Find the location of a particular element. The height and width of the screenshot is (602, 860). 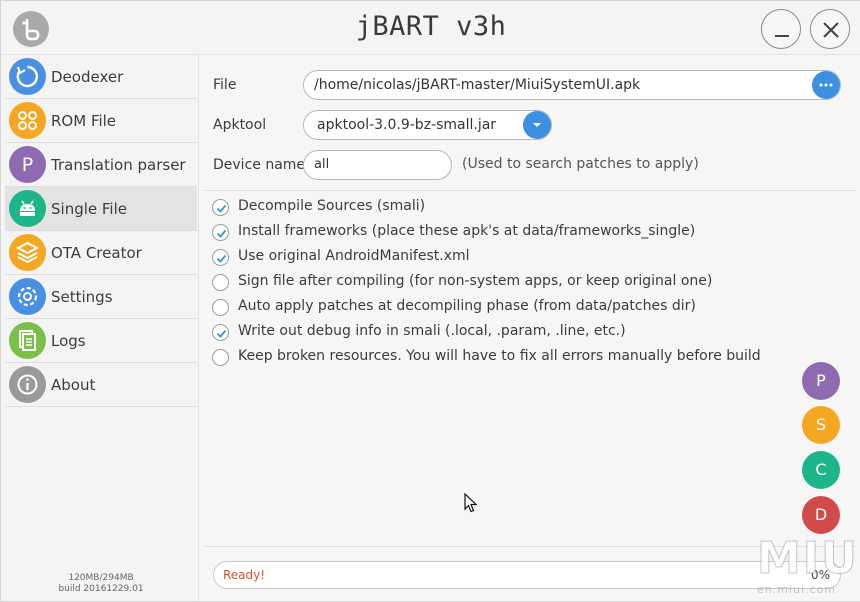

compile-fab-button: C is located at coordinates (821, 470).